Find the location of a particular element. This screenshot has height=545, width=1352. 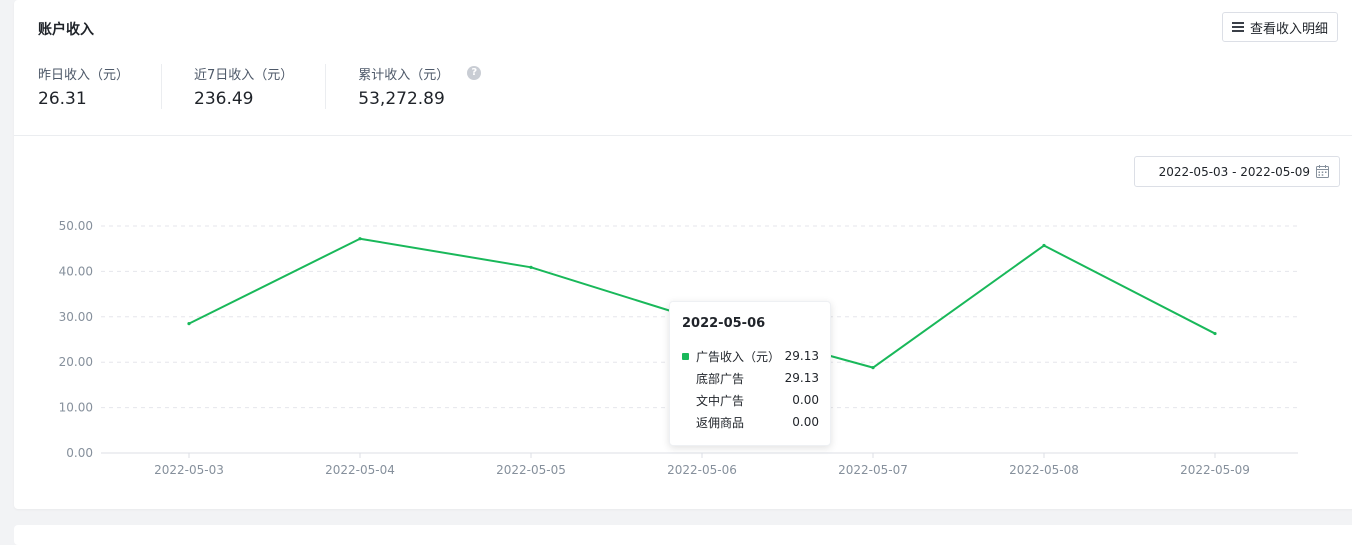

tooltip-date: 2022-05-06 is located at coordinates (724, 323).